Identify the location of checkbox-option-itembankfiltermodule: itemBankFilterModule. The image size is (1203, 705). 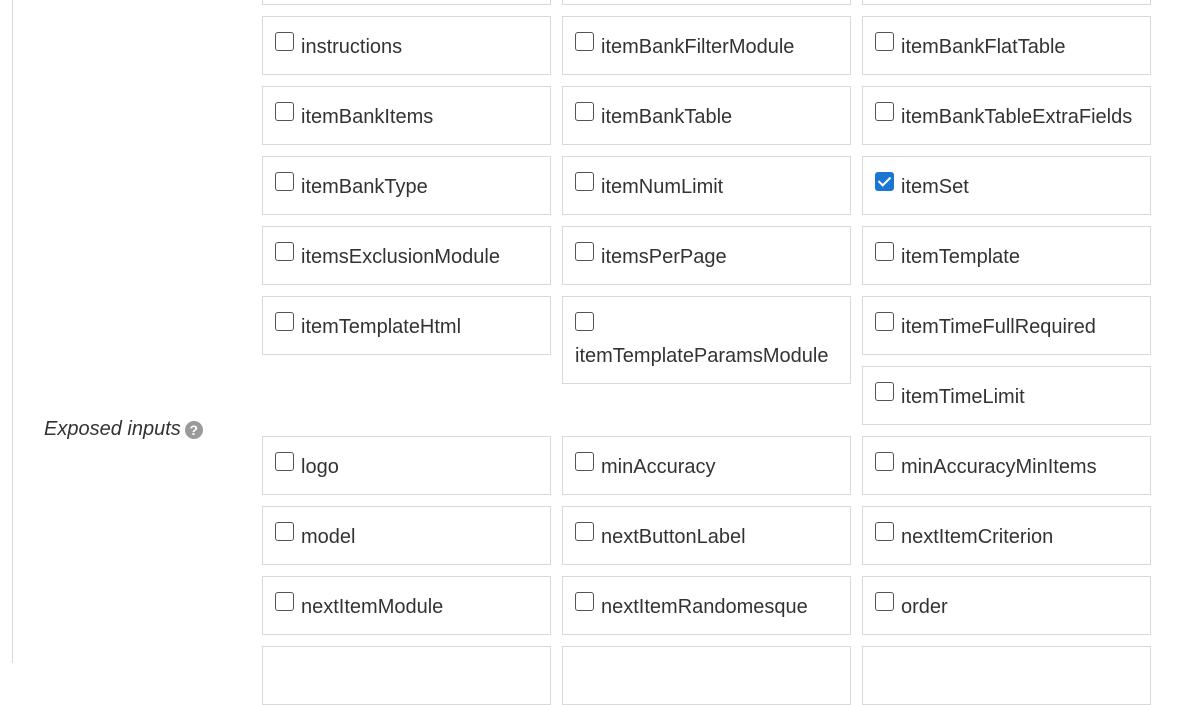
(706, 45).